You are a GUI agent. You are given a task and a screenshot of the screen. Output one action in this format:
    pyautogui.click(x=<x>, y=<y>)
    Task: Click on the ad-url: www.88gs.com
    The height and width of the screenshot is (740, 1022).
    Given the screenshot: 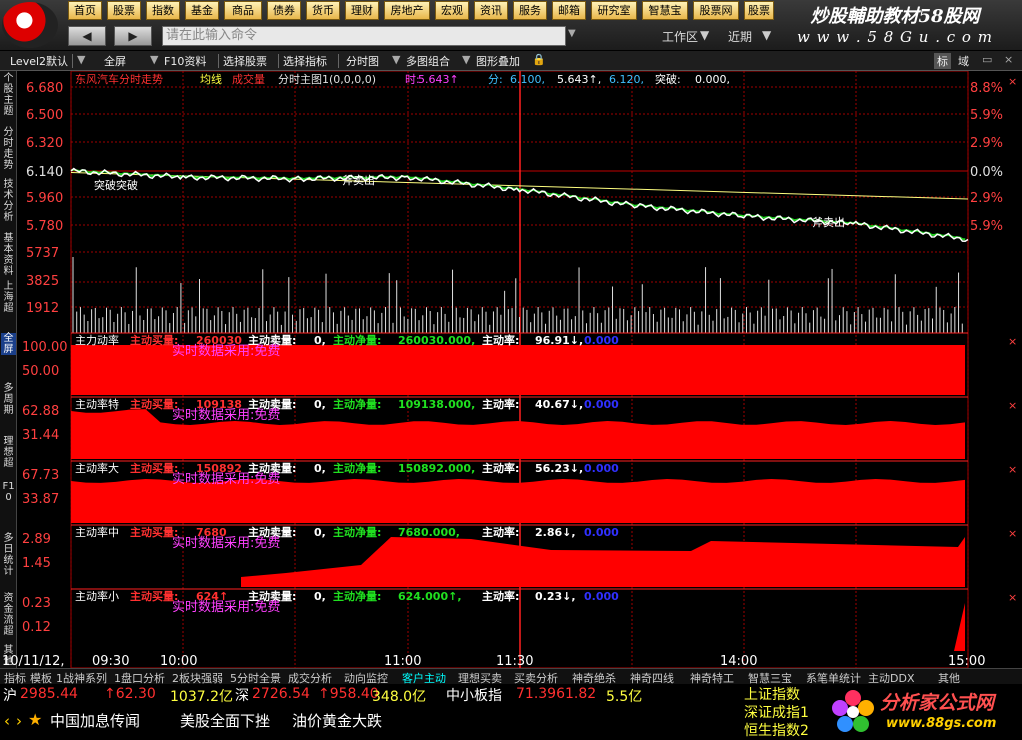 What is the action you would take?
    pyautogui.click(x=941, y=723)
    